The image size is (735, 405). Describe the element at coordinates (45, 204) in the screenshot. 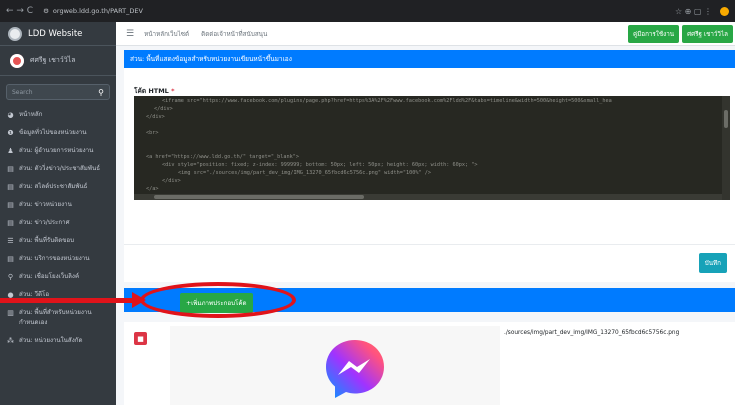

I see `sidebar-item-label: ส่วน: ข่าวหน่วยงาน` at that location.